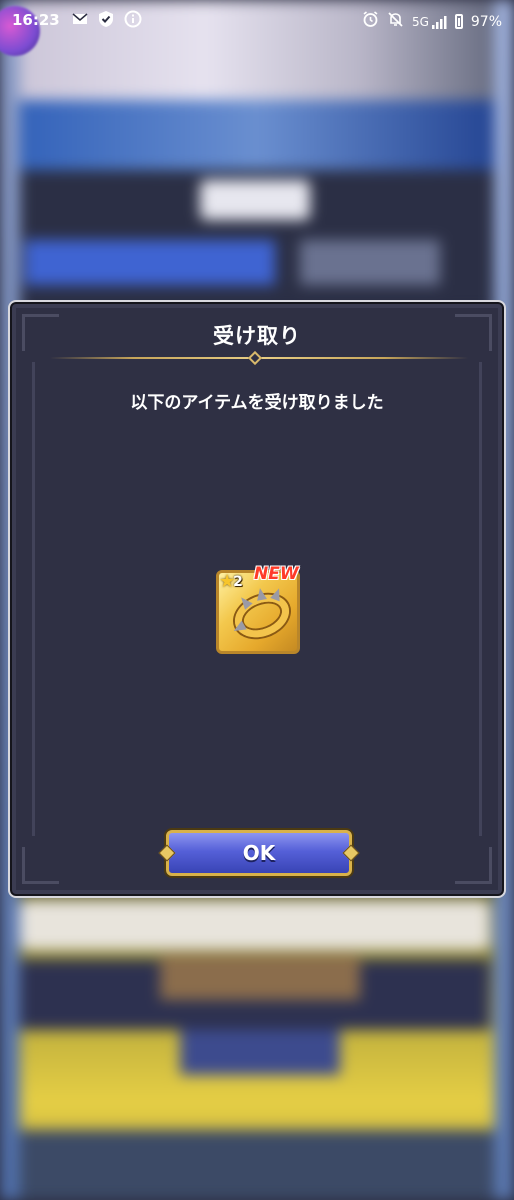 This screenshot has width=514, height=1200. Describe the element at coordinates (258, 609) in the screenshot. I see `received-item: ★ 2 NEW` at that location.